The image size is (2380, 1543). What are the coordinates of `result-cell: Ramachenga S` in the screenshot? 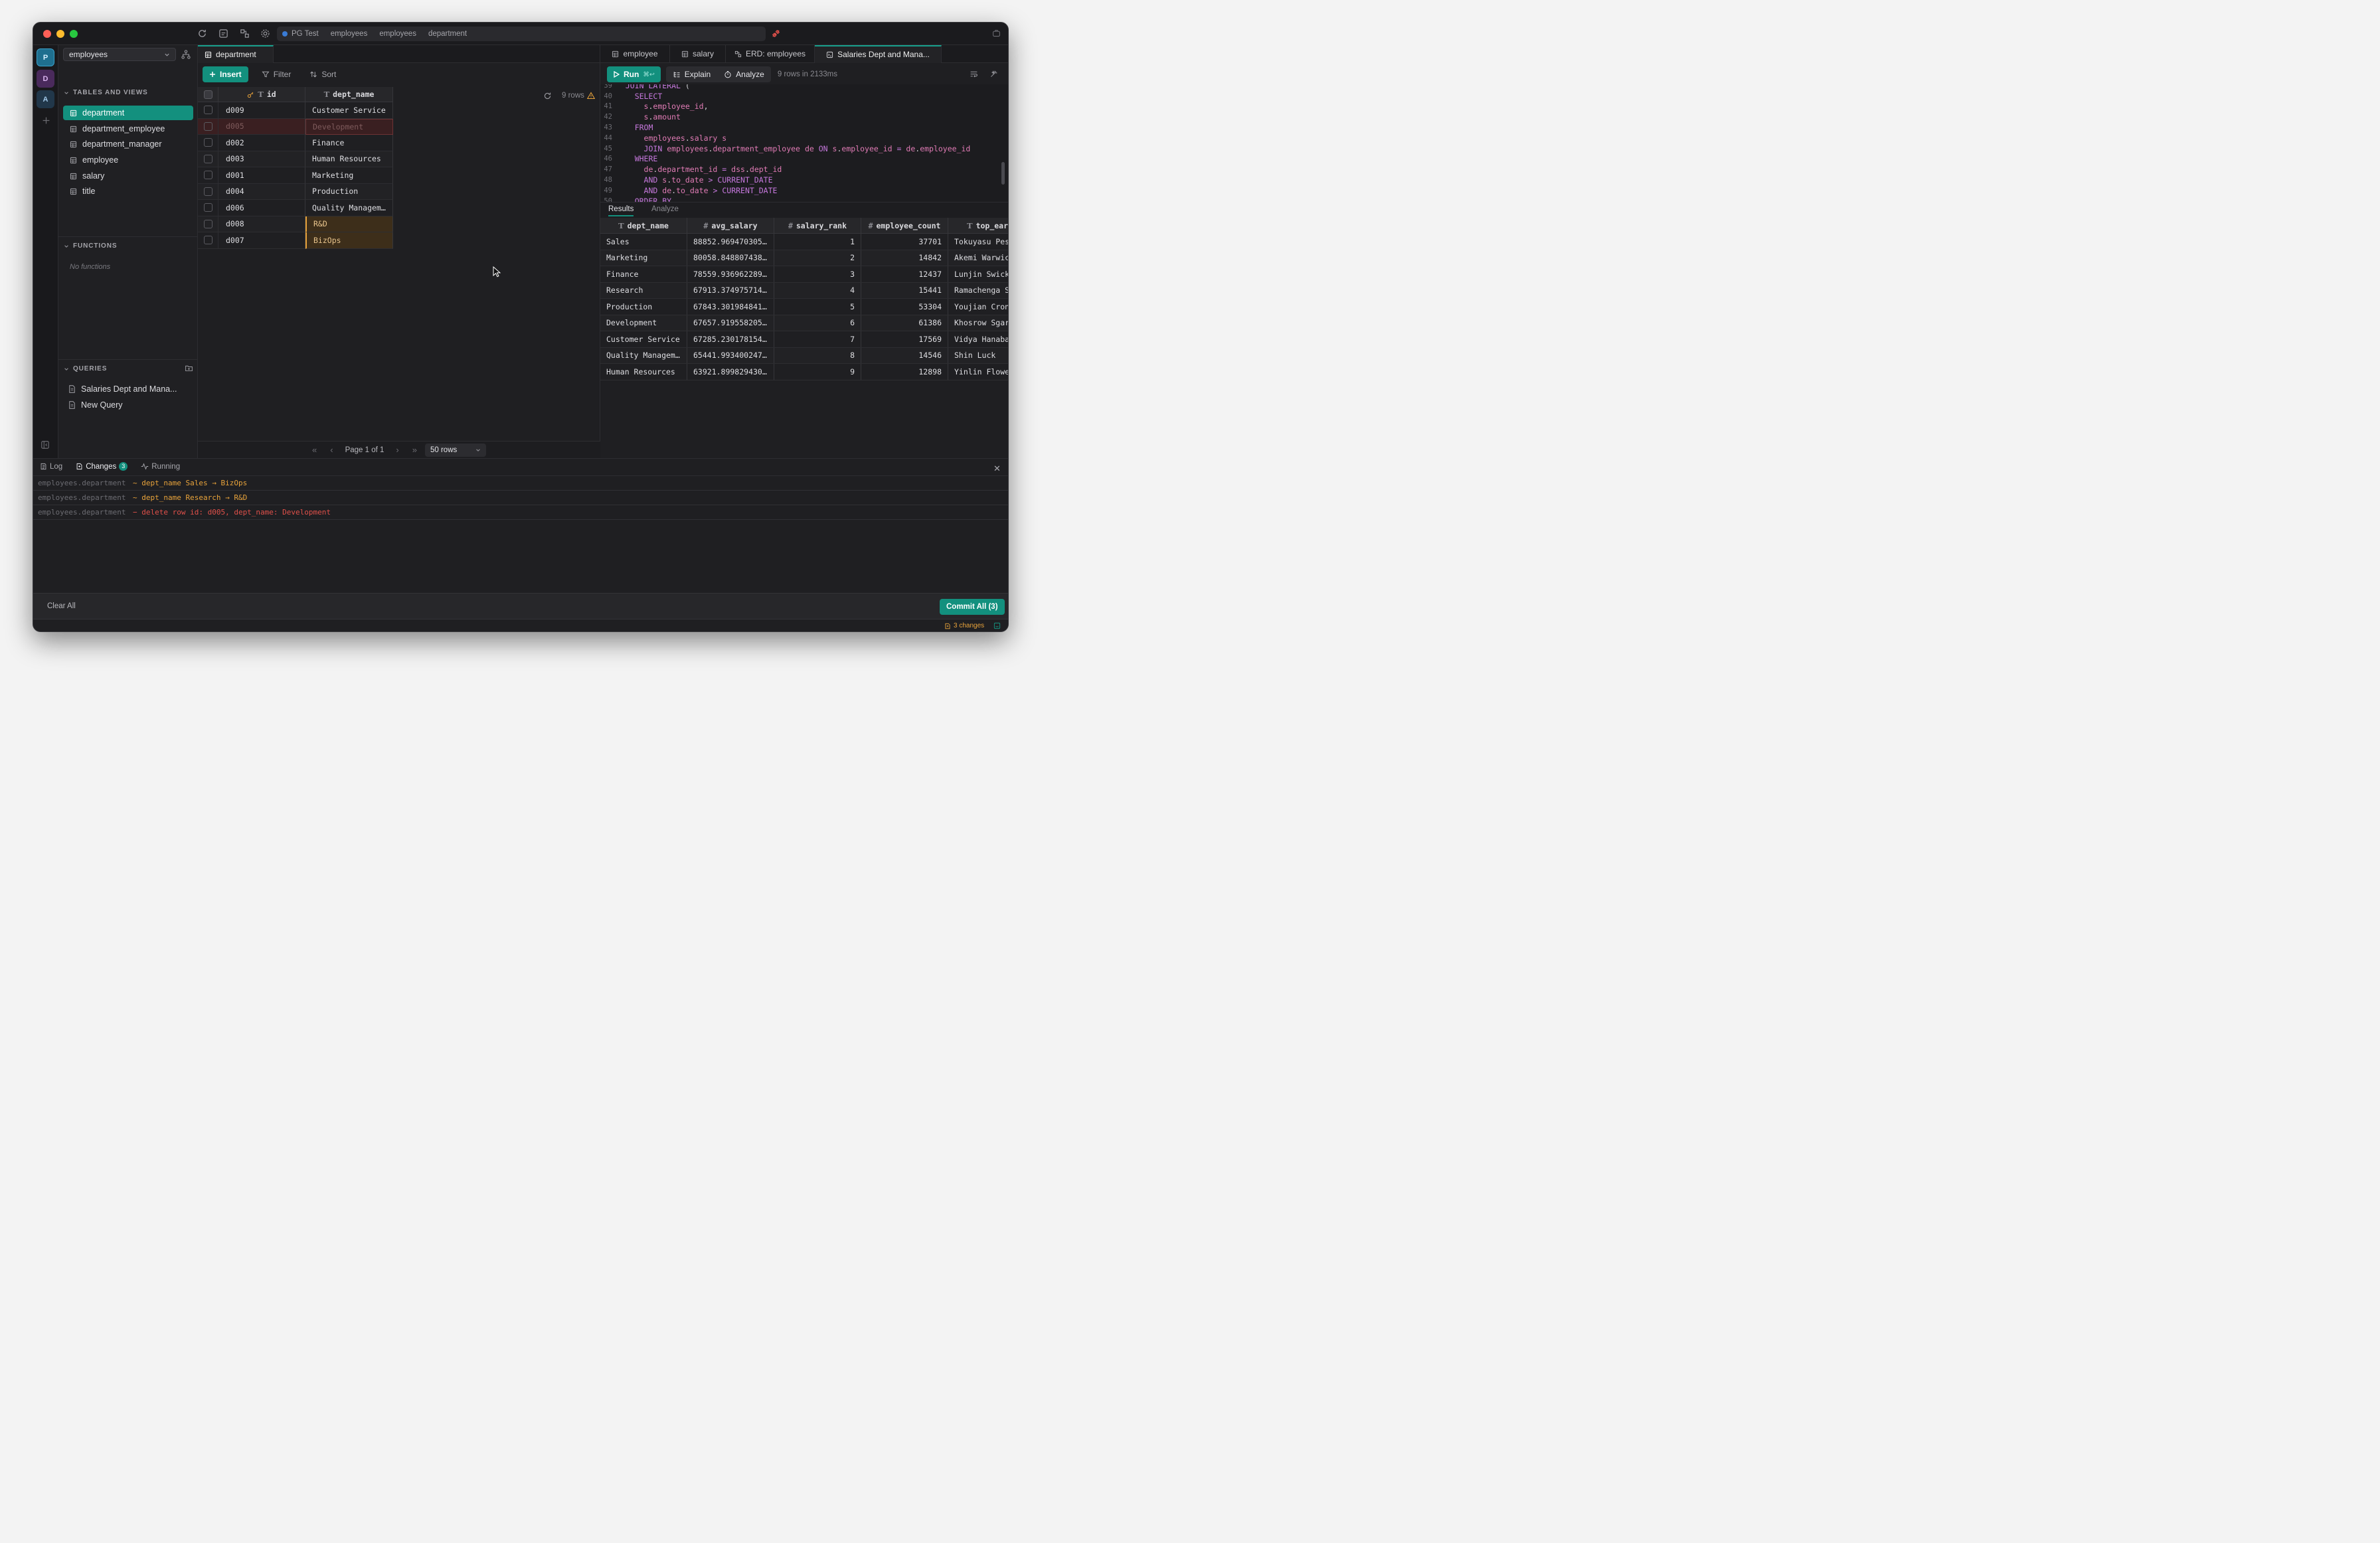 It's located at (978, 291).